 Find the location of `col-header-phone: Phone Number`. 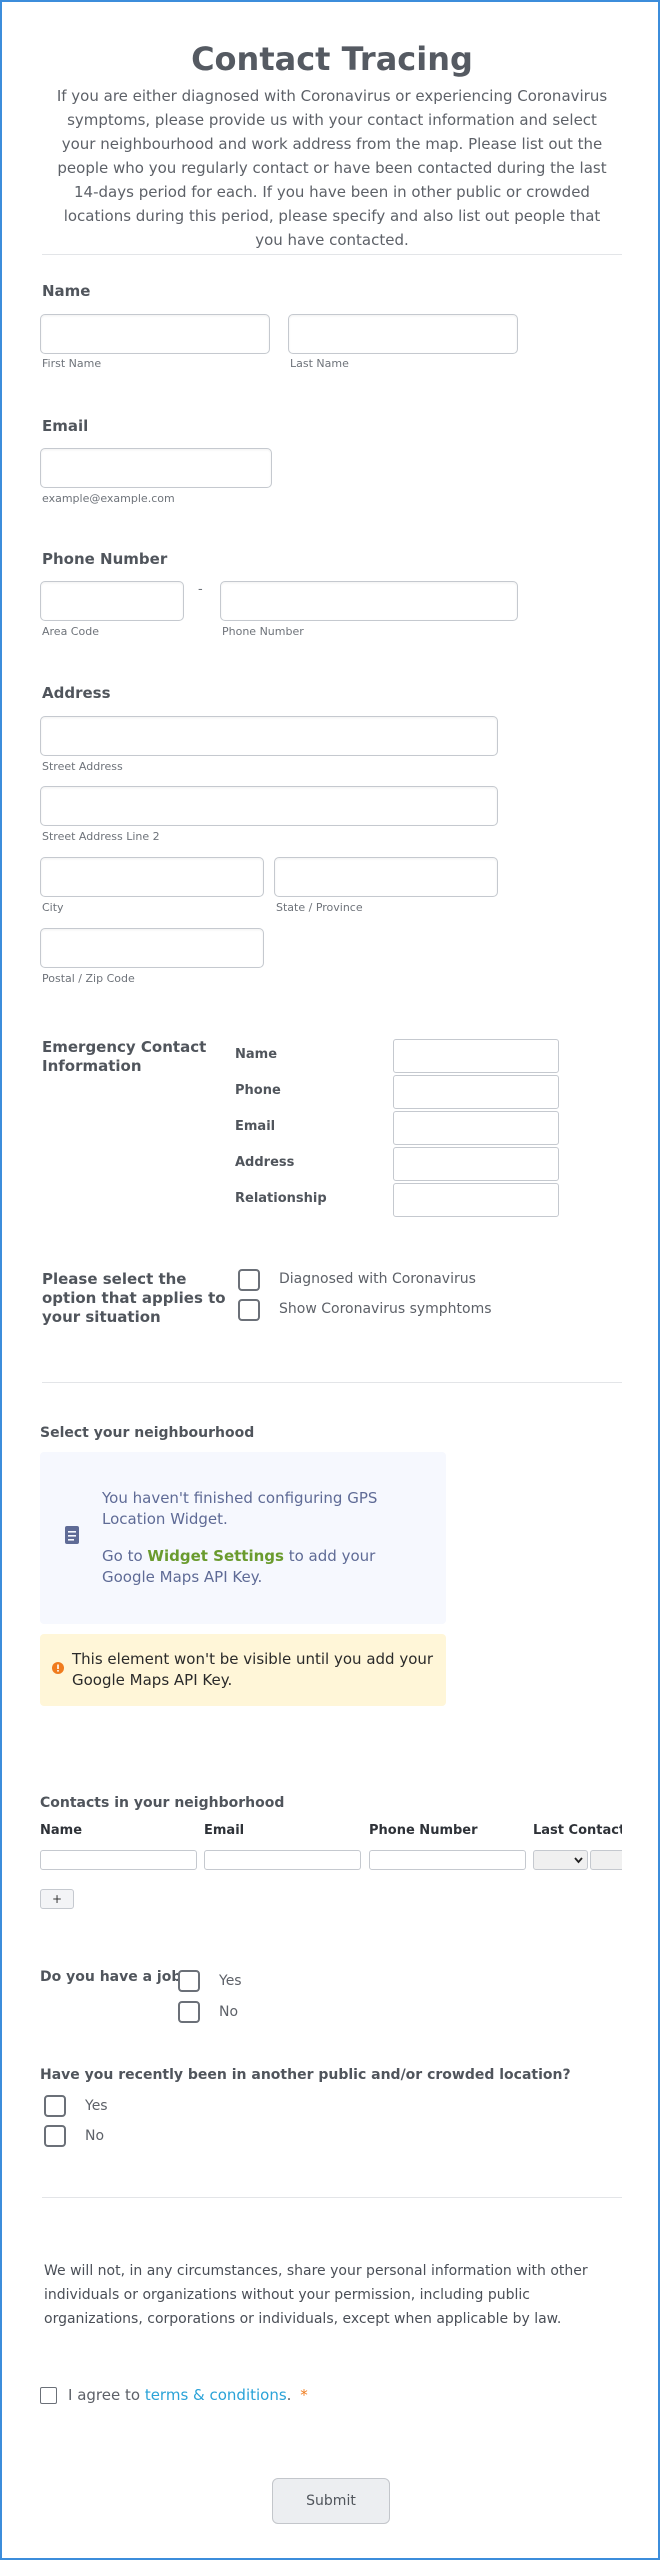

col-header-phone: Phone Number is located at coordinates (423, 1830).